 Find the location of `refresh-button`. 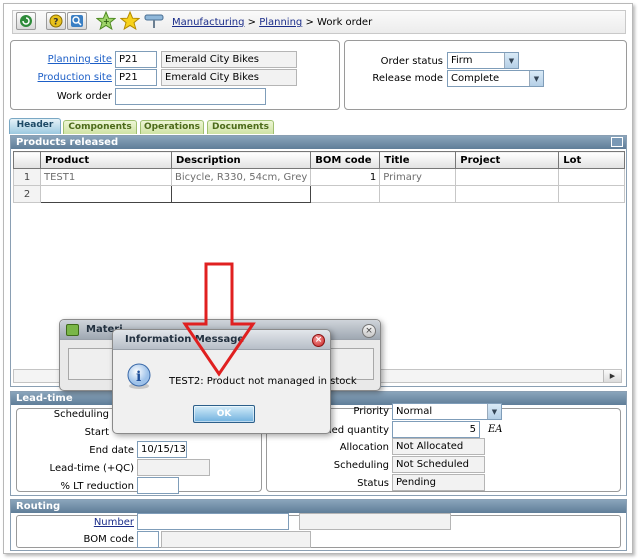

refresh-button is located at coordinates (26, 21).